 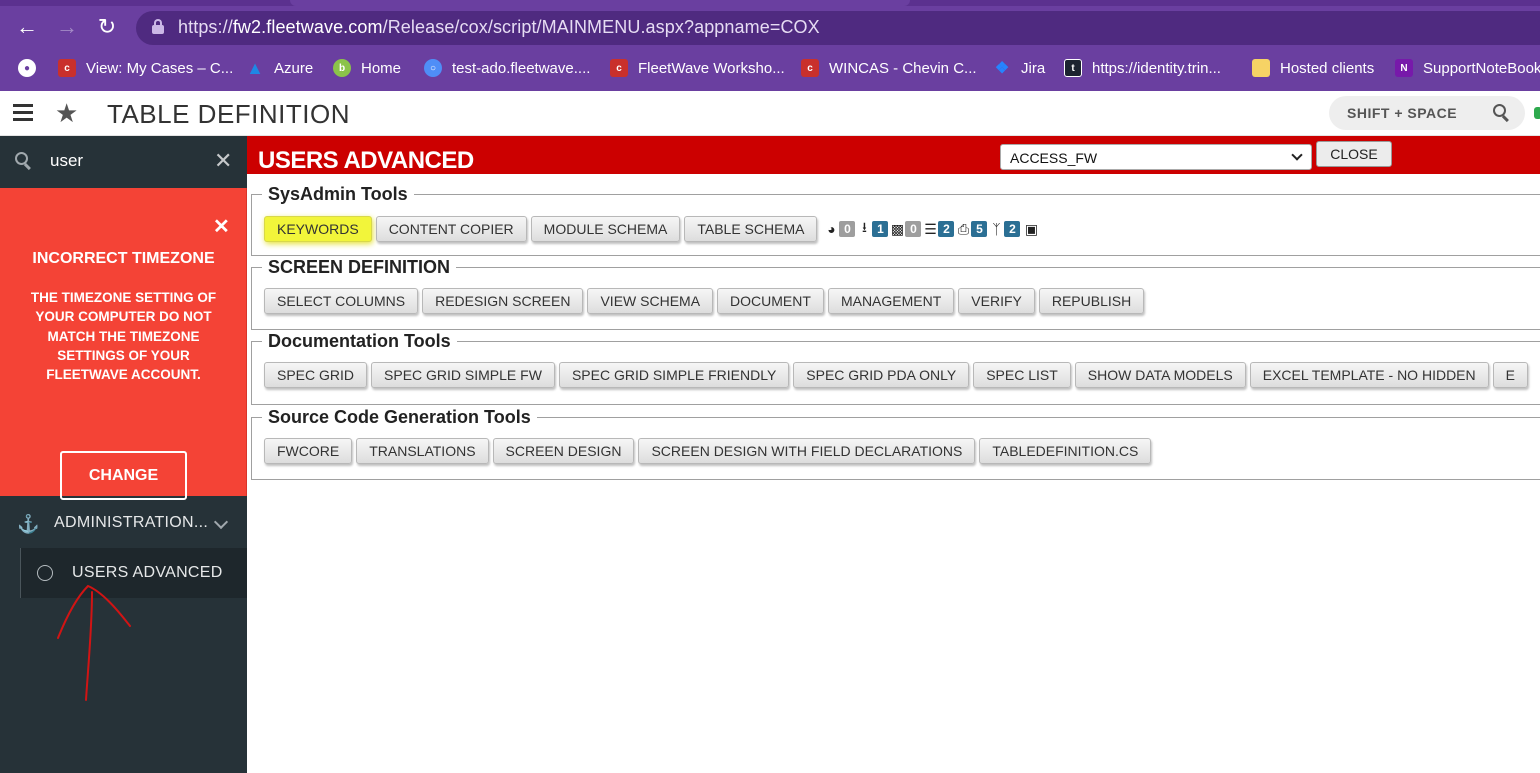 I want to click on bookmark-item: N SupportNoteBook, so click(x=1467, y=68).